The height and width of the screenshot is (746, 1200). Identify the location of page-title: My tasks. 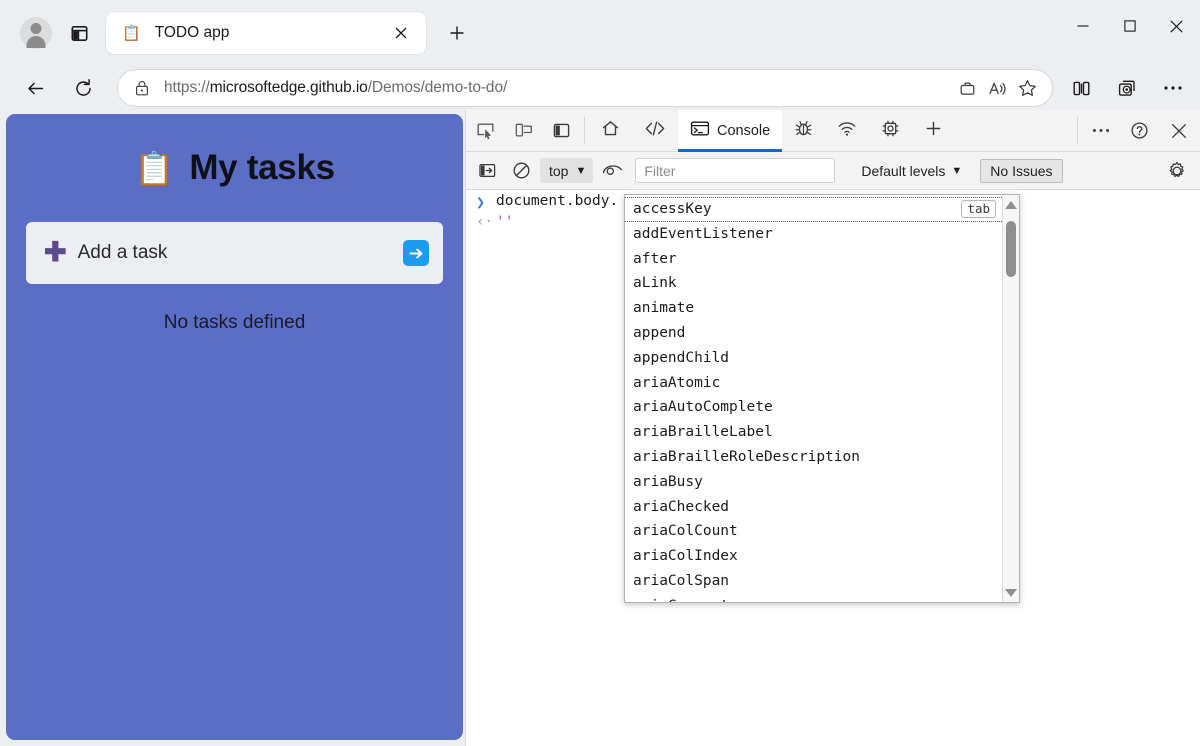
(262, 167).